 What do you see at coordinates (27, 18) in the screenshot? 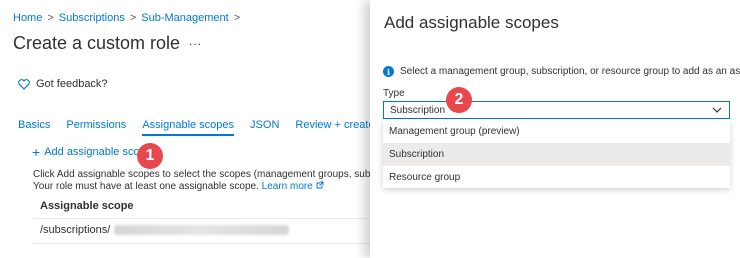
I see `breadcrumb-home: Home` at bounding box center [27, 18].